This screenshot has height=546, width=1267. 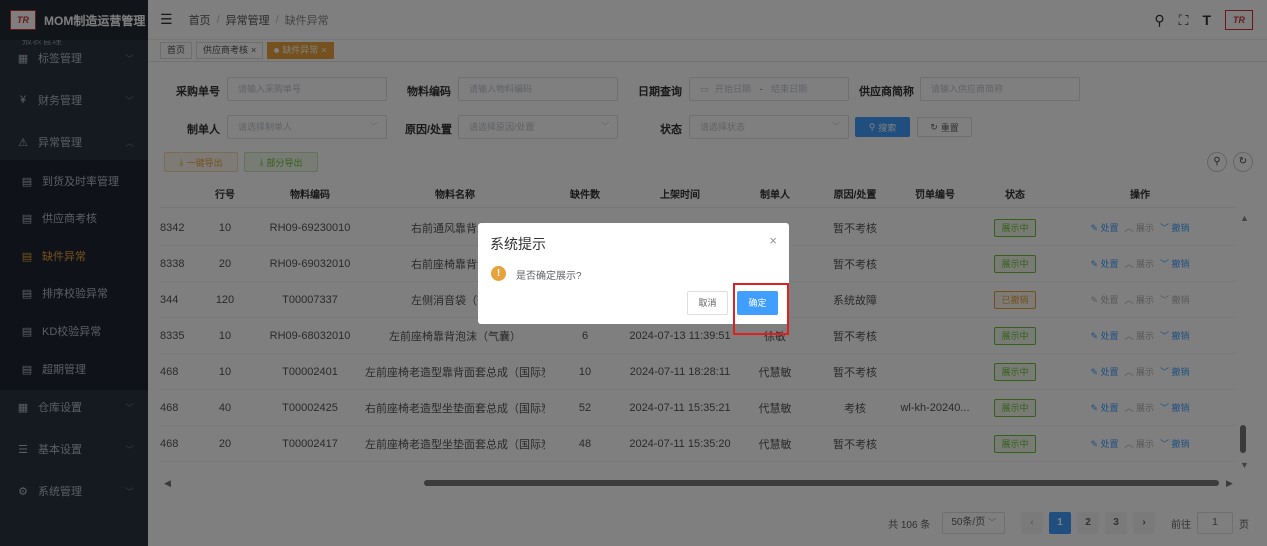 What do you see at coordinates (773, 240) in the screenshot?
I see `close-icon: ×` at bounding box center [773, 240].